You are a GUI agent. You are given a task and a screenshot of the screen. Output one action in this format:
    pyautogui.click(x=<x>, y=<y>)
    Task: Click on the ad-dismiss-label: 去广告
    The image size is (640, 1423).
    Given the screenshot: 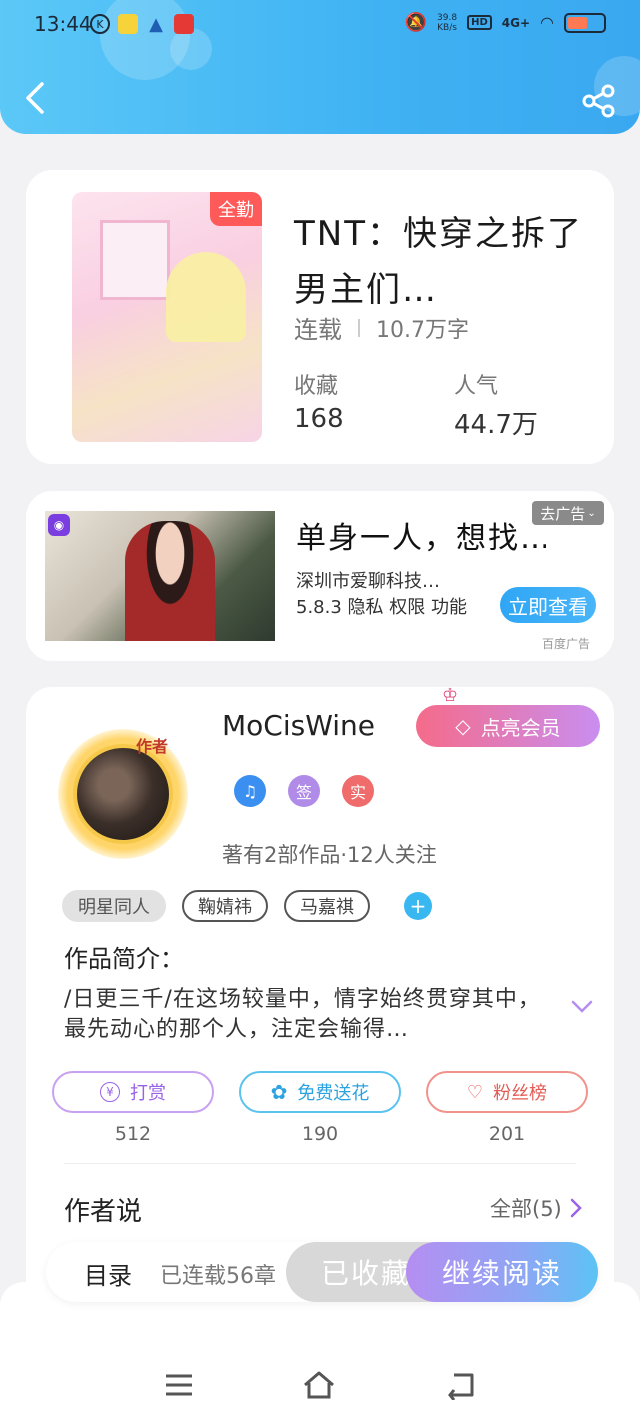 What is the action you would take?
    pyautogui.click(x=563, y=513)
    